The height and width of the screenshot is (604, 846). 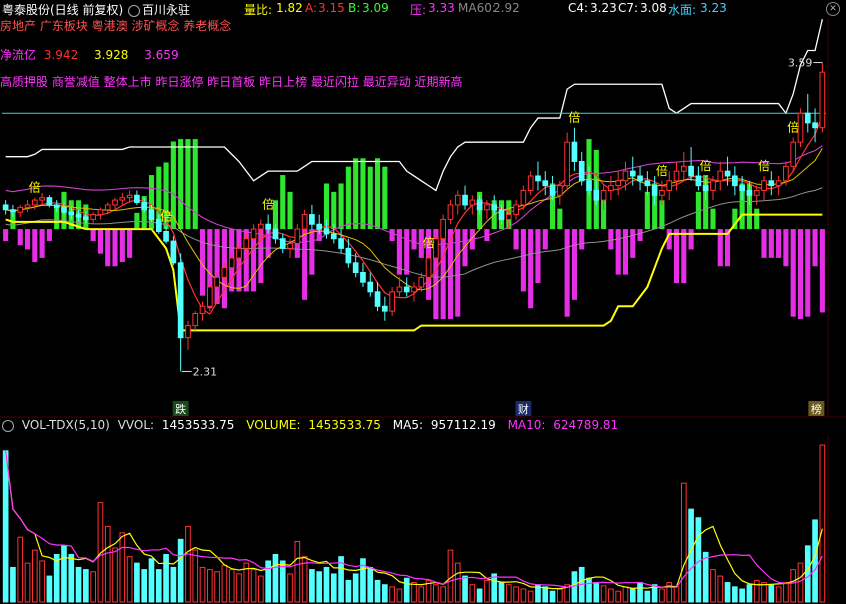 What do you see at coordinates (166, 10) in the screenshot?
I see `indicator-name: 百川永驻` at bounding box center [166, 10].